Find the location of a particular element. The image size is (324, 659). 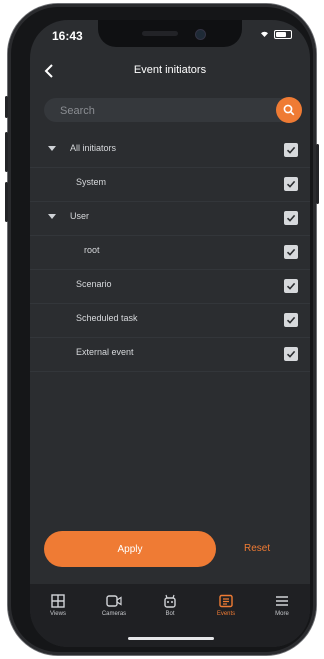

status-icons is located at coordinates (275, 34).